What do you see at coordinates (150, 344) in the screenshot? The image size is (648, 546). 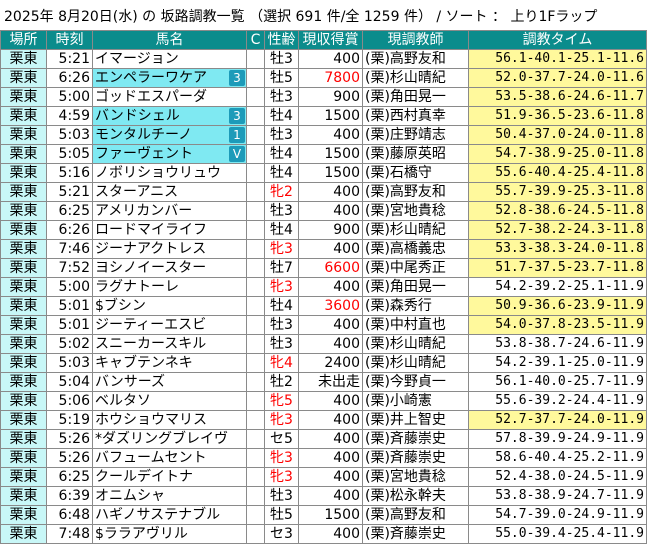 I see `horse-name-text: スニーカースキル` at bounding box center [150, 344].